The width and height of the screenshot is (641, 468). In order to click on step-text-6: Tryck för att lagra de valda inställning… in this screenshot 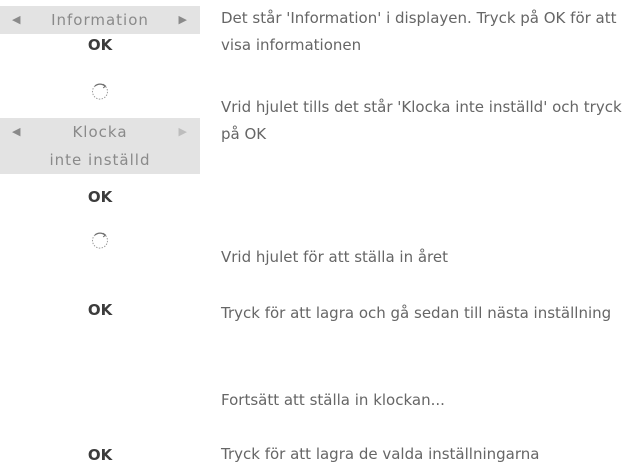, I will do `click(380, 454)`.